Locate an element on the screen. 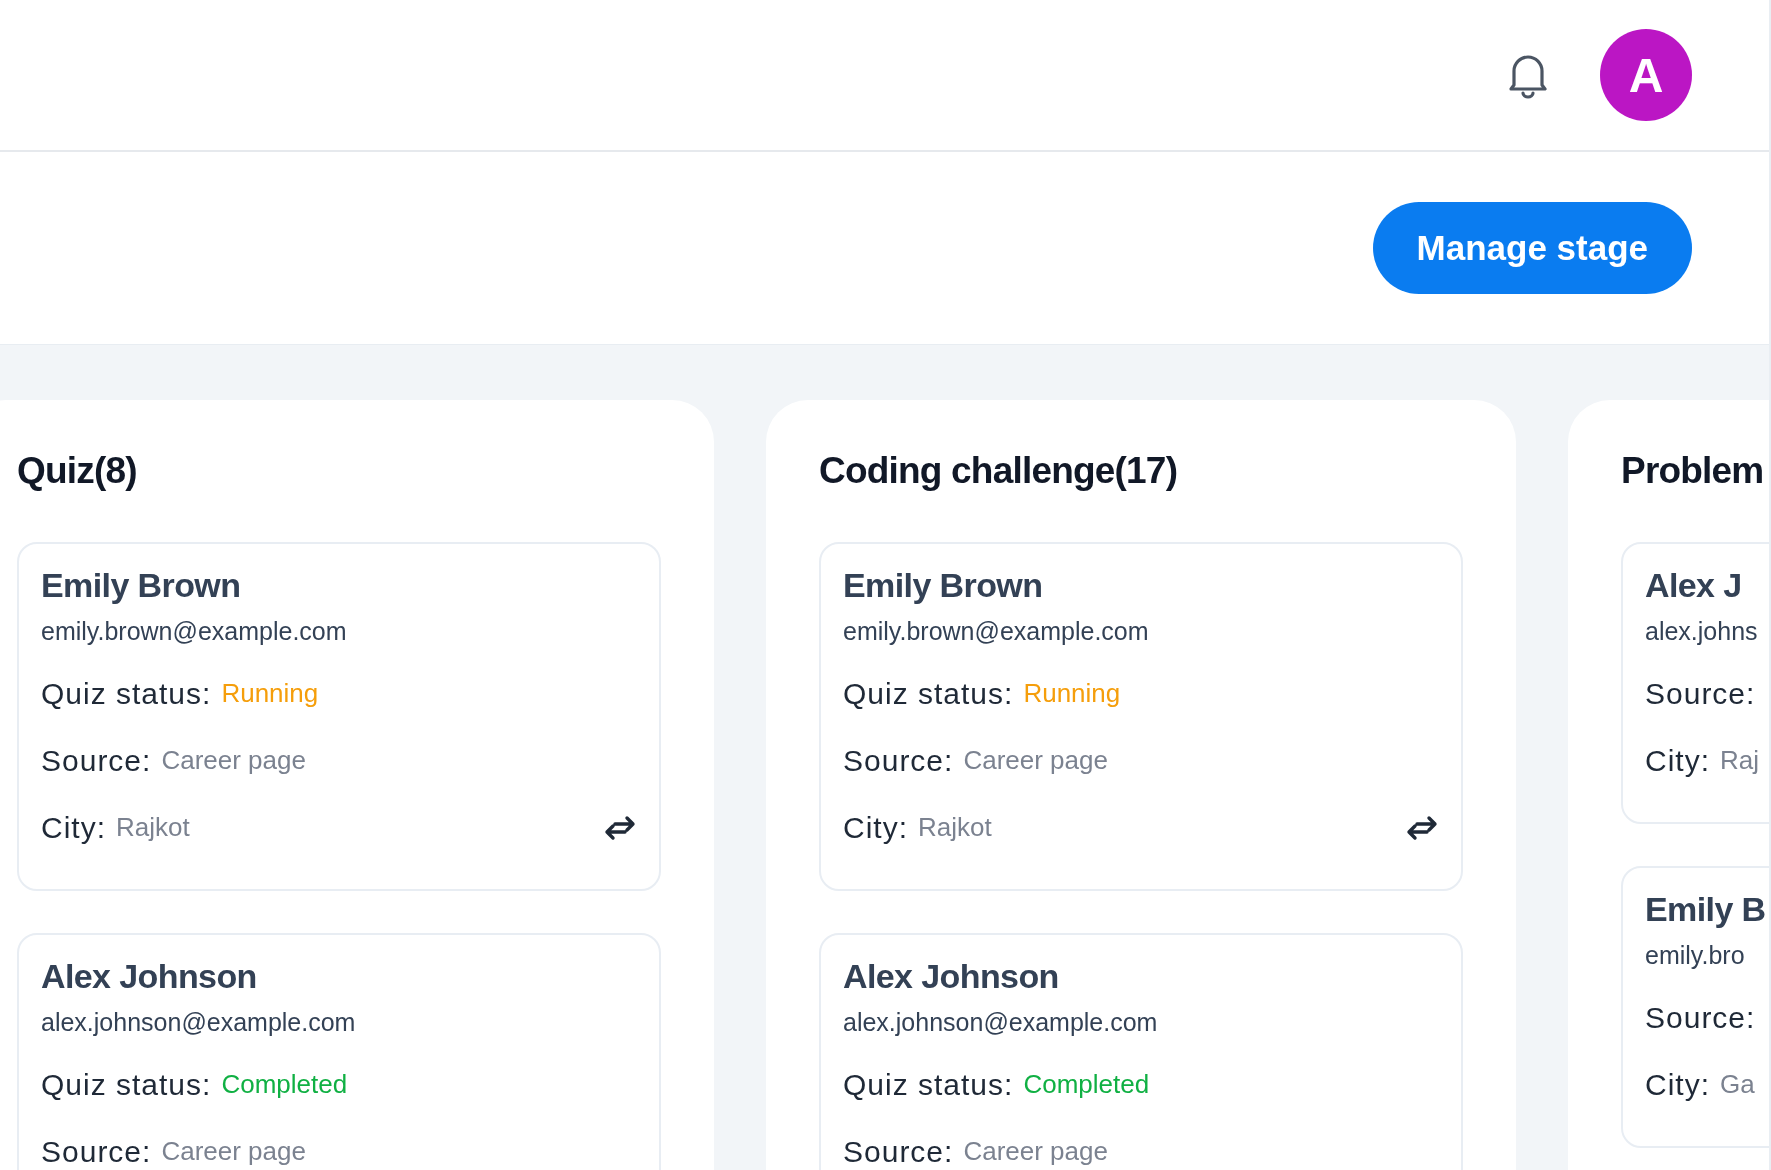  candidate-email: emily.bro is located at coordinates (1695, 955).